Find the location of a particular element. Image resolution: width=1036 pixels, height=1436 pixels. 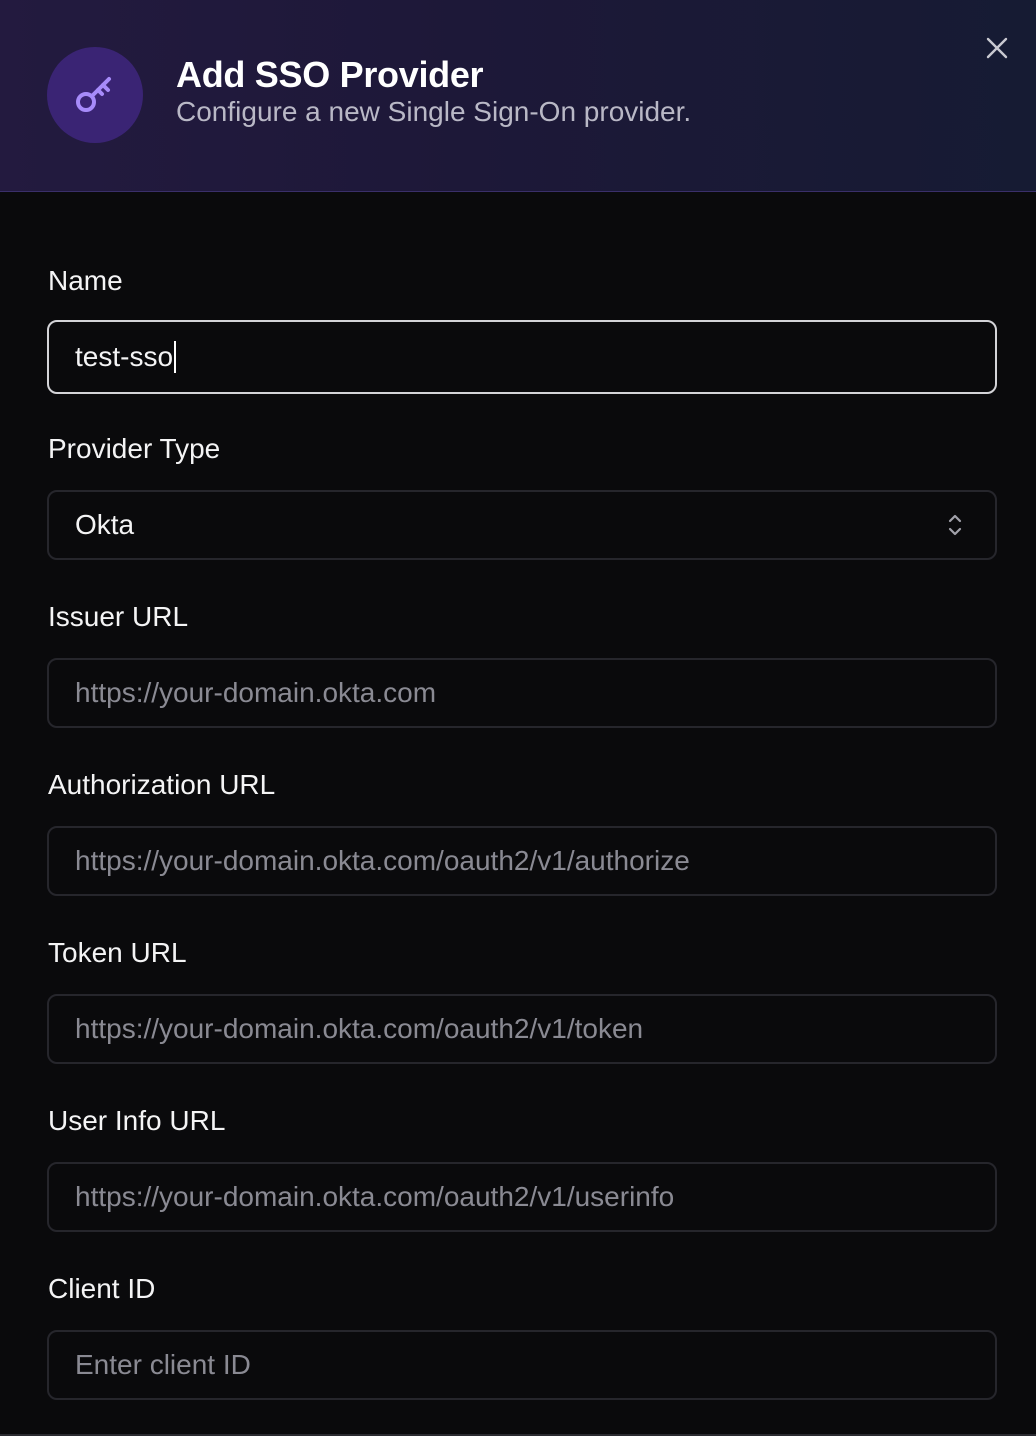

dialog-subtitle: Configure a new Single Sign-On provider. is located at coordinates (434, 111).